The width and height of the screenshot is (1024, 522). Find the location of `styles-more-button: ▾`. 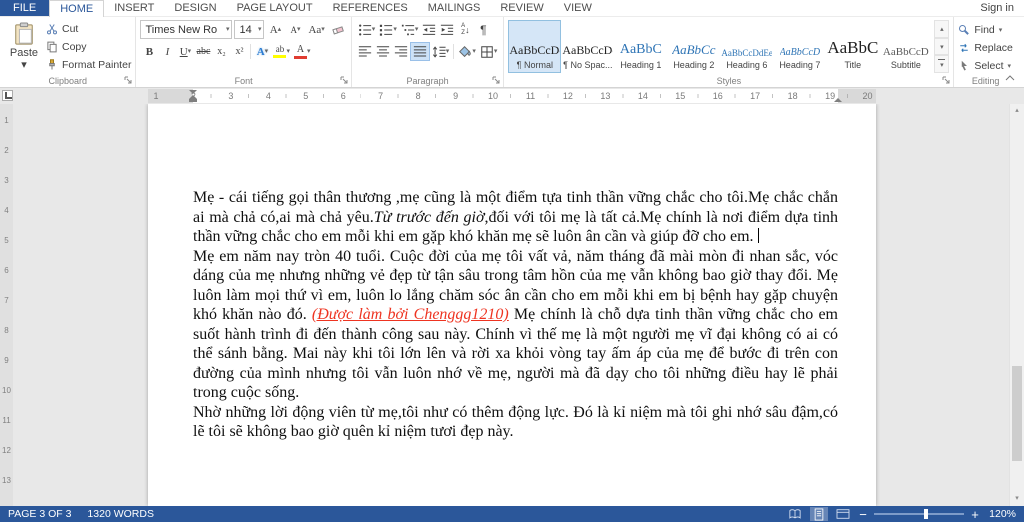

styles-more-button: ▾ is located at coordinates (942, 64).